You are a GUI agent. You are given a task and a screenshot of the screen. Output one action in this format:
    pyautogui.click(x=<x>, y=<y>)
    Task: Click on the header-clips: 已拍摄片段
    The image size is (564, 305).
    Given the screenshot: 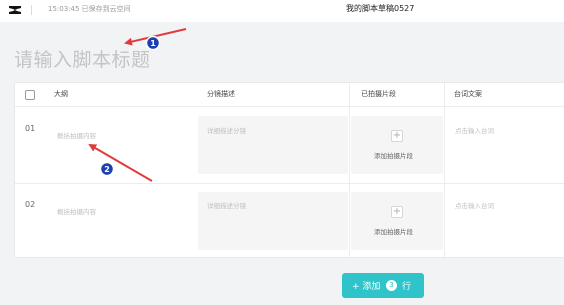 What is the action you would take?
    pyautogui.click(x=378, y=94)
    